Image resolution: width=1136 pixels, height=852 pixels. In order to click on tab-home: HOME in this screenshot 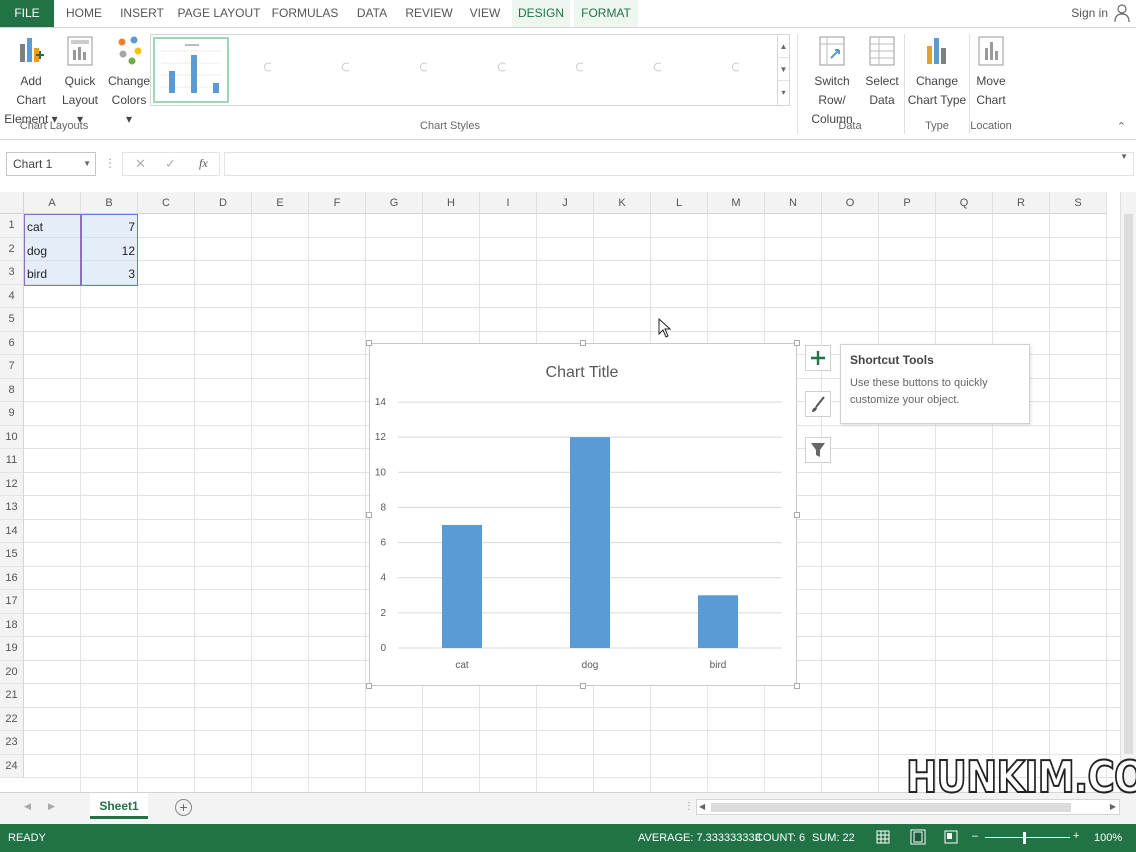, I will do `click(84, 13)`.